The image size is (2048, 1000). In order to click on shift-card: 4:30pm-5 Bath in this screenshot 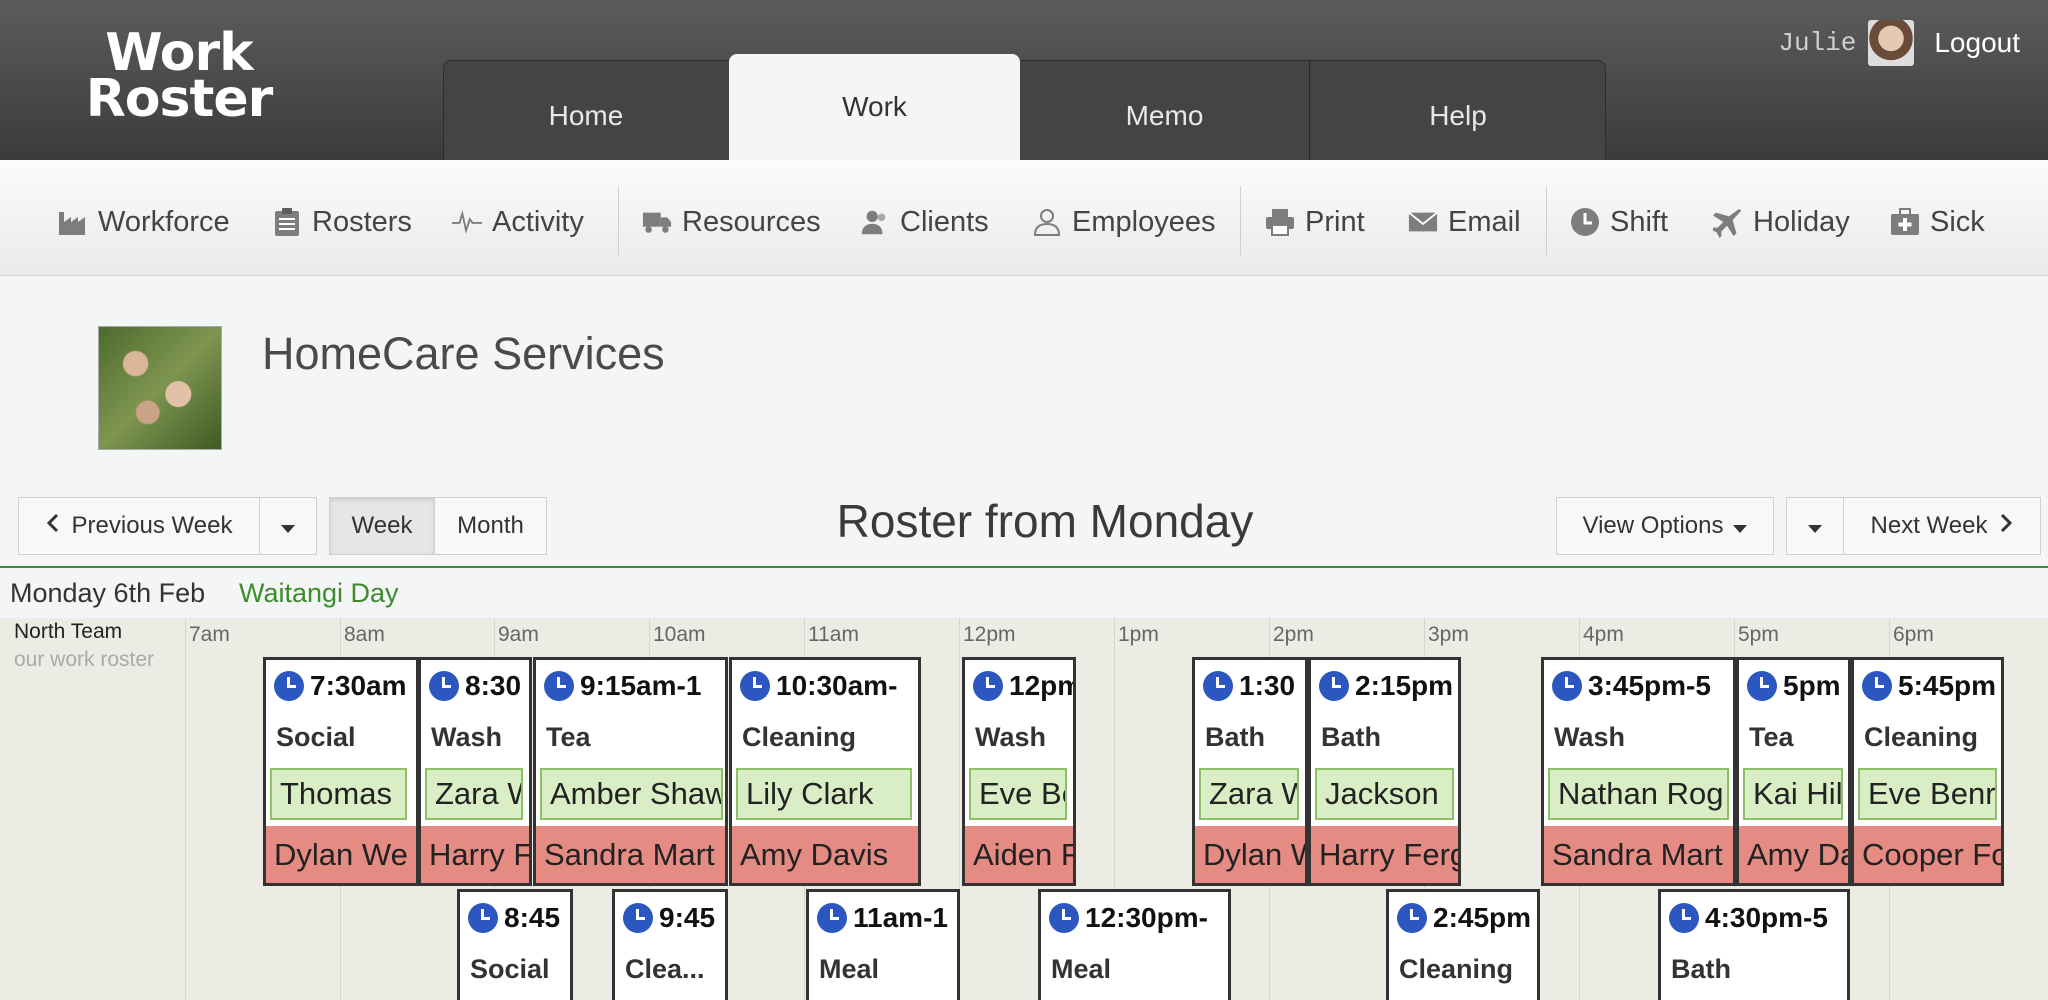, I will do `click(1754, 944)`.